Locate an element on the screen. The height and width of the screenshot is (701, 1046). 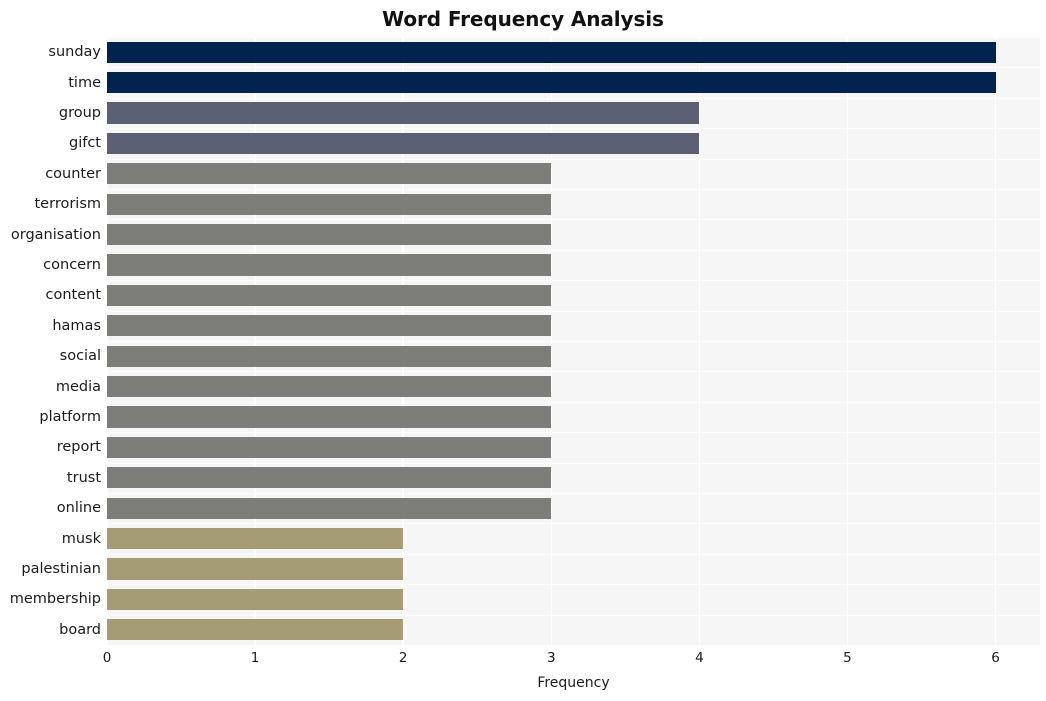
x-tick-label: 0 is located at coordinates (107, 658).